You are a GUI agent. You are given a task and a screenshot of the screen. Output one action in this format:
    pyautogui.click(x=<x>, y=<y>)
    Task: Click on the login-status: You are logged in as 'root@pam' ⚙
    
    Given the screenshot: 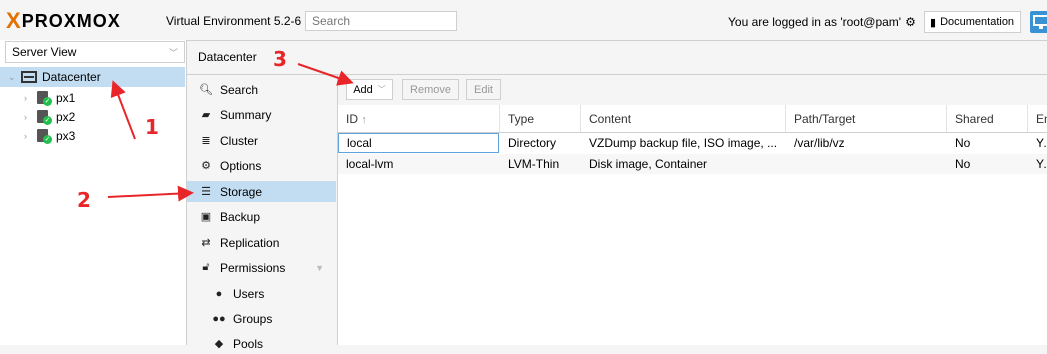 What is the action you would take?
    pyautogui.click(x=822, y=22)
    